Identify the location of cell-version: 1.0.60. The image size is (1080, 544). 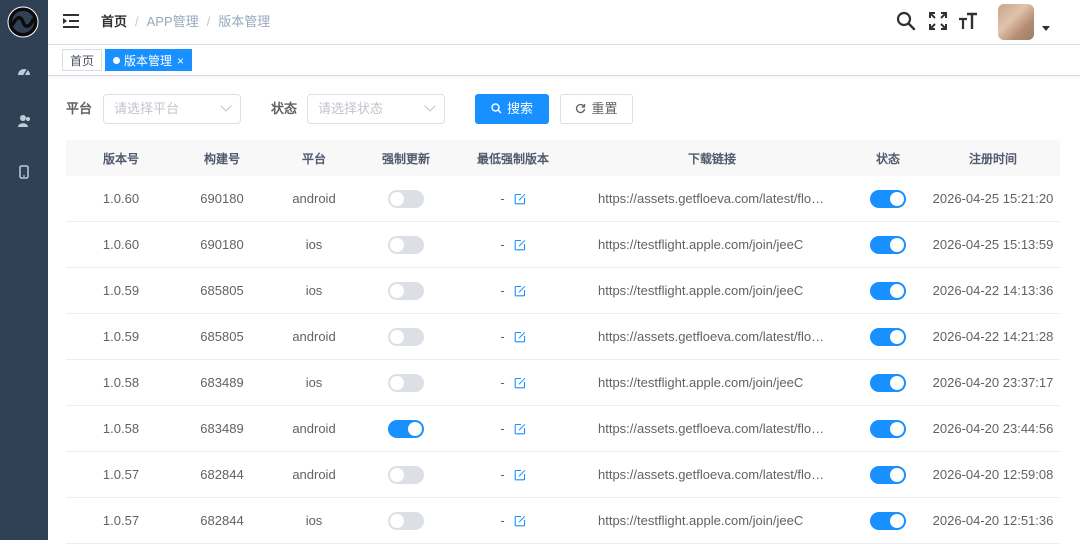
(121, 244).